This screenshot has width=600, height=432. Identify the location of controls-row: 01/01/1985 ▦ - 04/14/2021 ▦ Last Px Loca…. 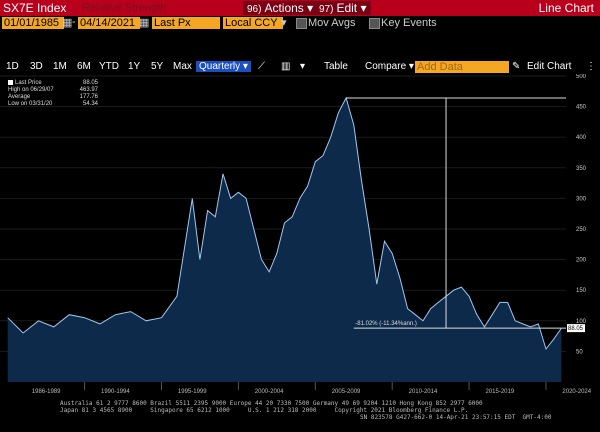
(300, 23).